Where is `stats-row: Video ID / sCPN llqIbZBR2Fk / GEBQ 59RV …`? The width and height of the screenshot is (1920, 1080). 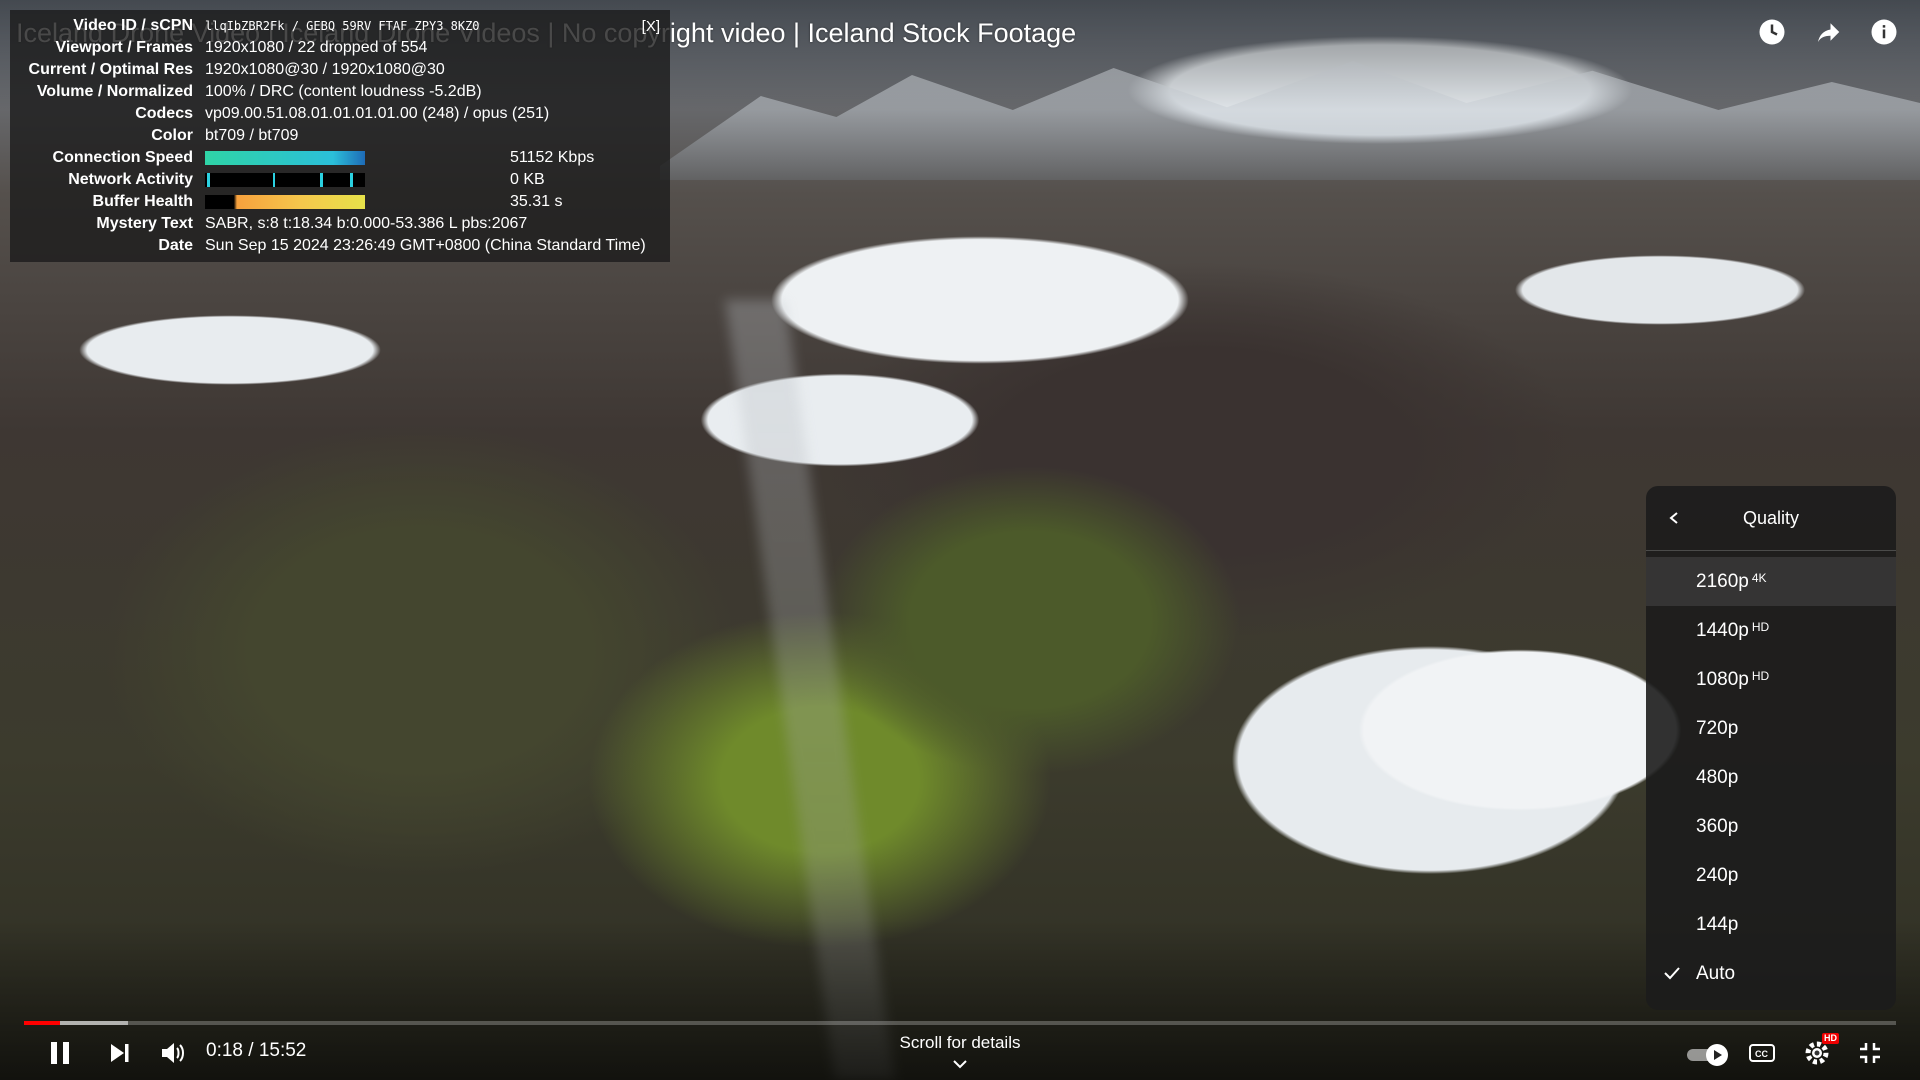 stats-row: Video ID / sCPN llqIbZBR2Fk / GEBQ 59RV … is located at coordinates (340, 26).